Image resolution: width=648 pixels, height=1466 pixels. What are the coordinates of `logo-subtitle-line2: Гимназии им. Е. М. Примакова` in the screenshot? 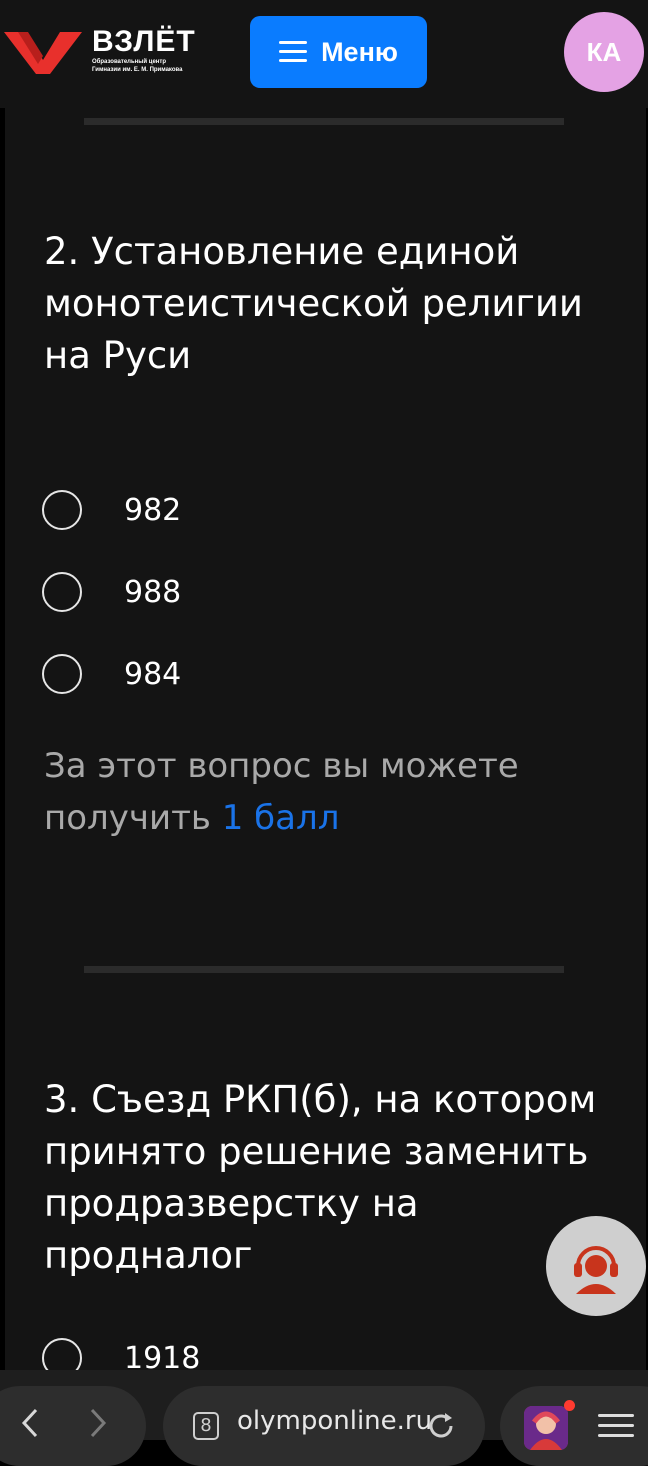 It's located at (137, 70).